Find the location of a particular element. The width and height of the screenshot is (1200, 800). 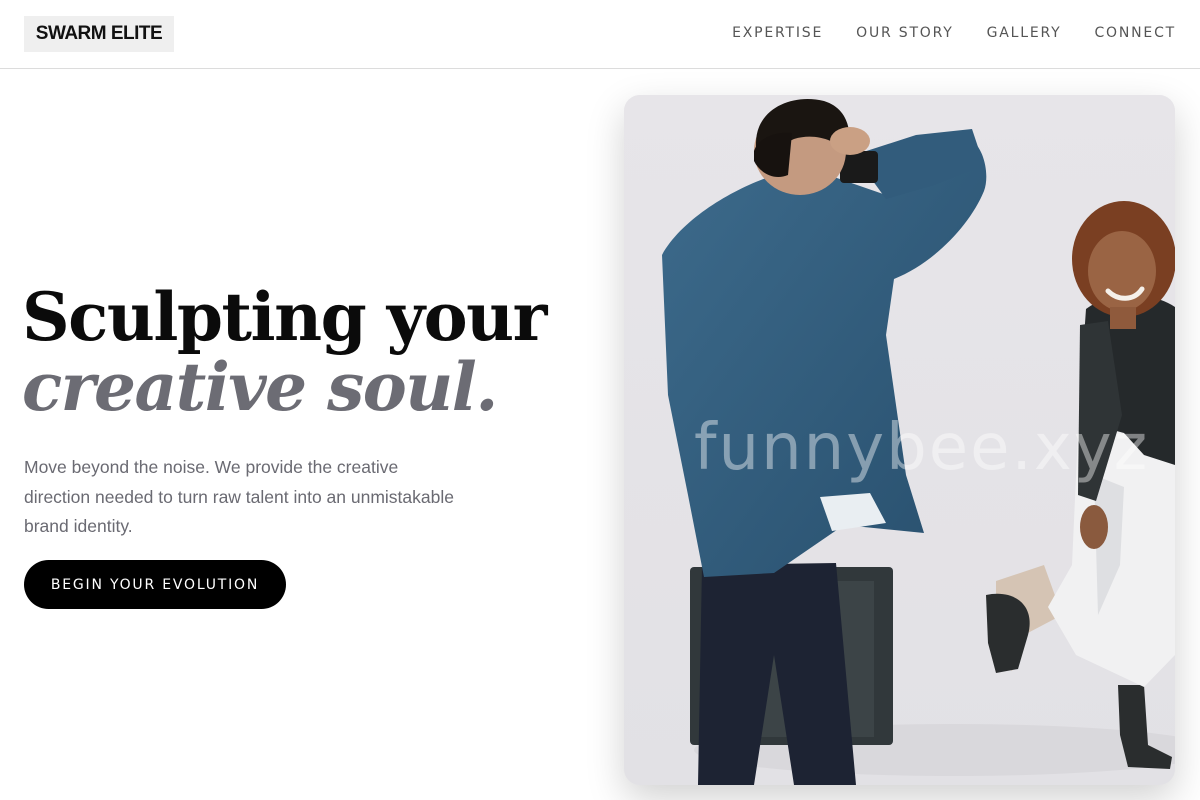

nav-link-connect: CONNECT is located at coordinates (1135, 34).